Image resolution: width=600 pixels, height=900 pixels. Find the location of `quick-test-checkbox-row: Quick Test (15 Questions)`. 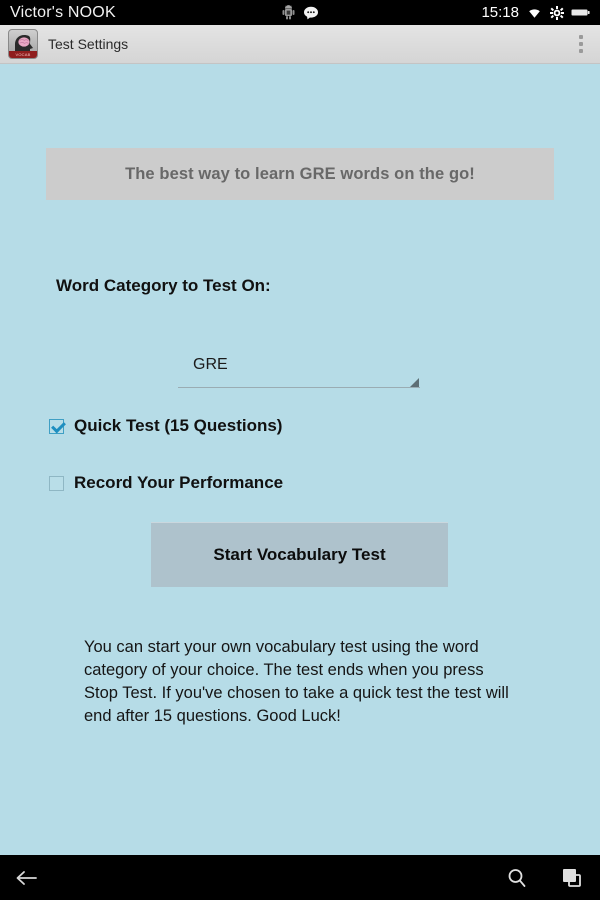

quick-test-checkbox-row: Quick Test (15 Questions) is located at coordinates (165, 426).